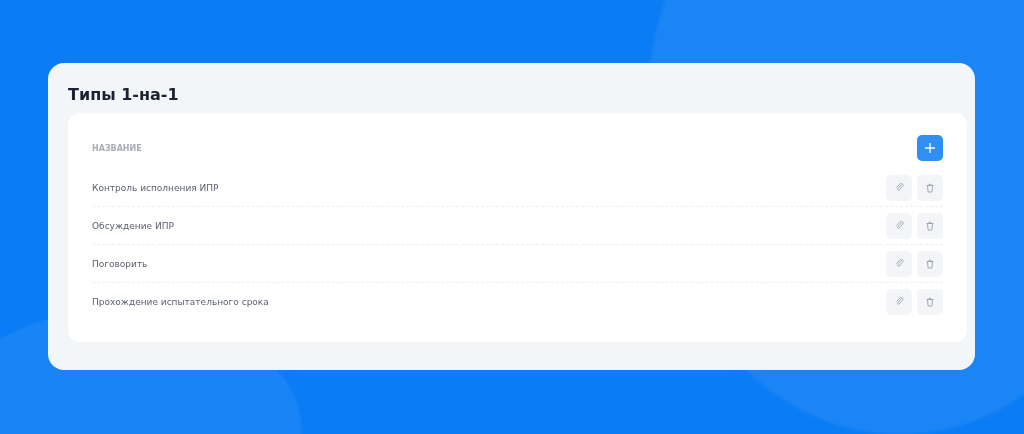  I want to click on row-name: Прохождение испытательного срока, so click(180, 301).